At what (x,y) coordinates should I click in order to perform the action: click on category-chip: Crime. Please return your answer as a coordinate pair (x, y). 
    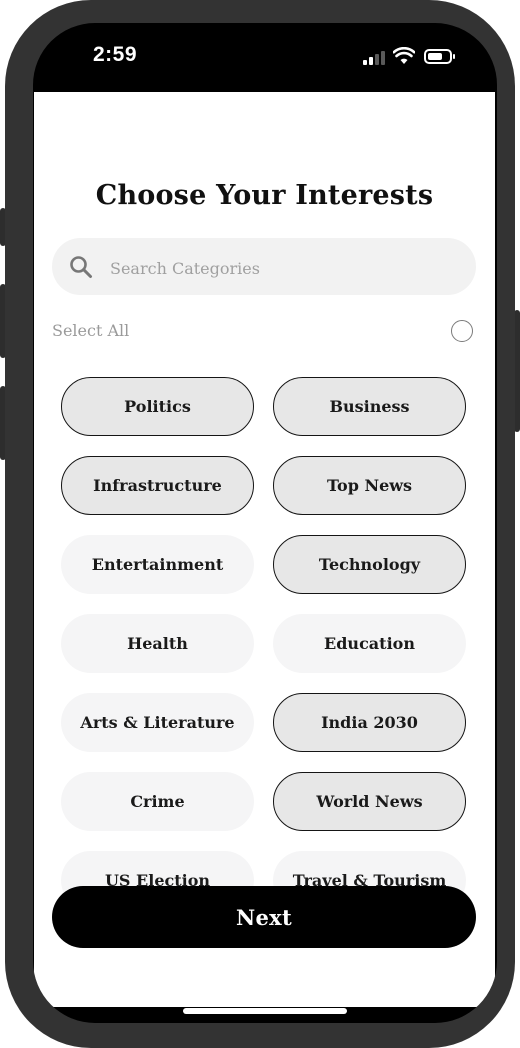
    Looking at the image, I should click on (157, 801).